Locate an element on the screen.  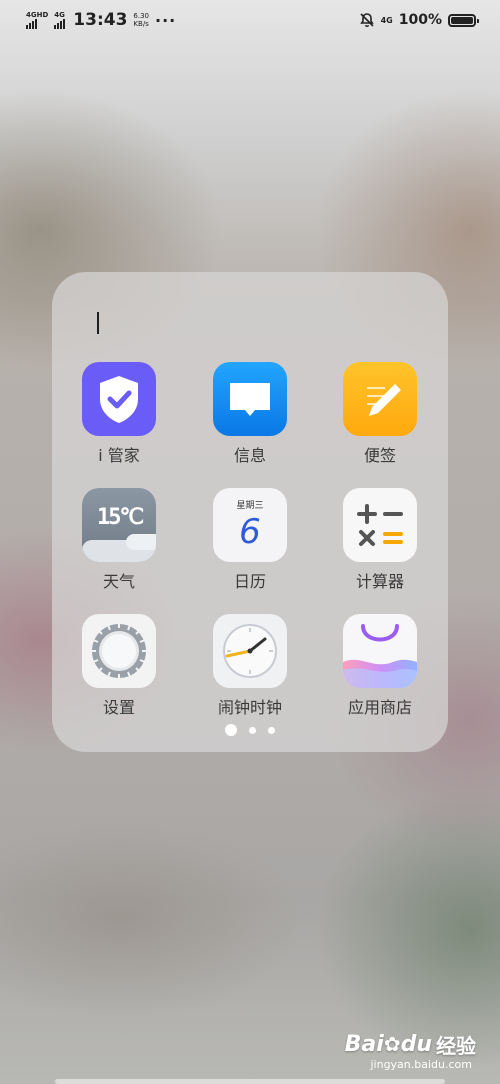
page-indicator is located at coordinates (250, 730).